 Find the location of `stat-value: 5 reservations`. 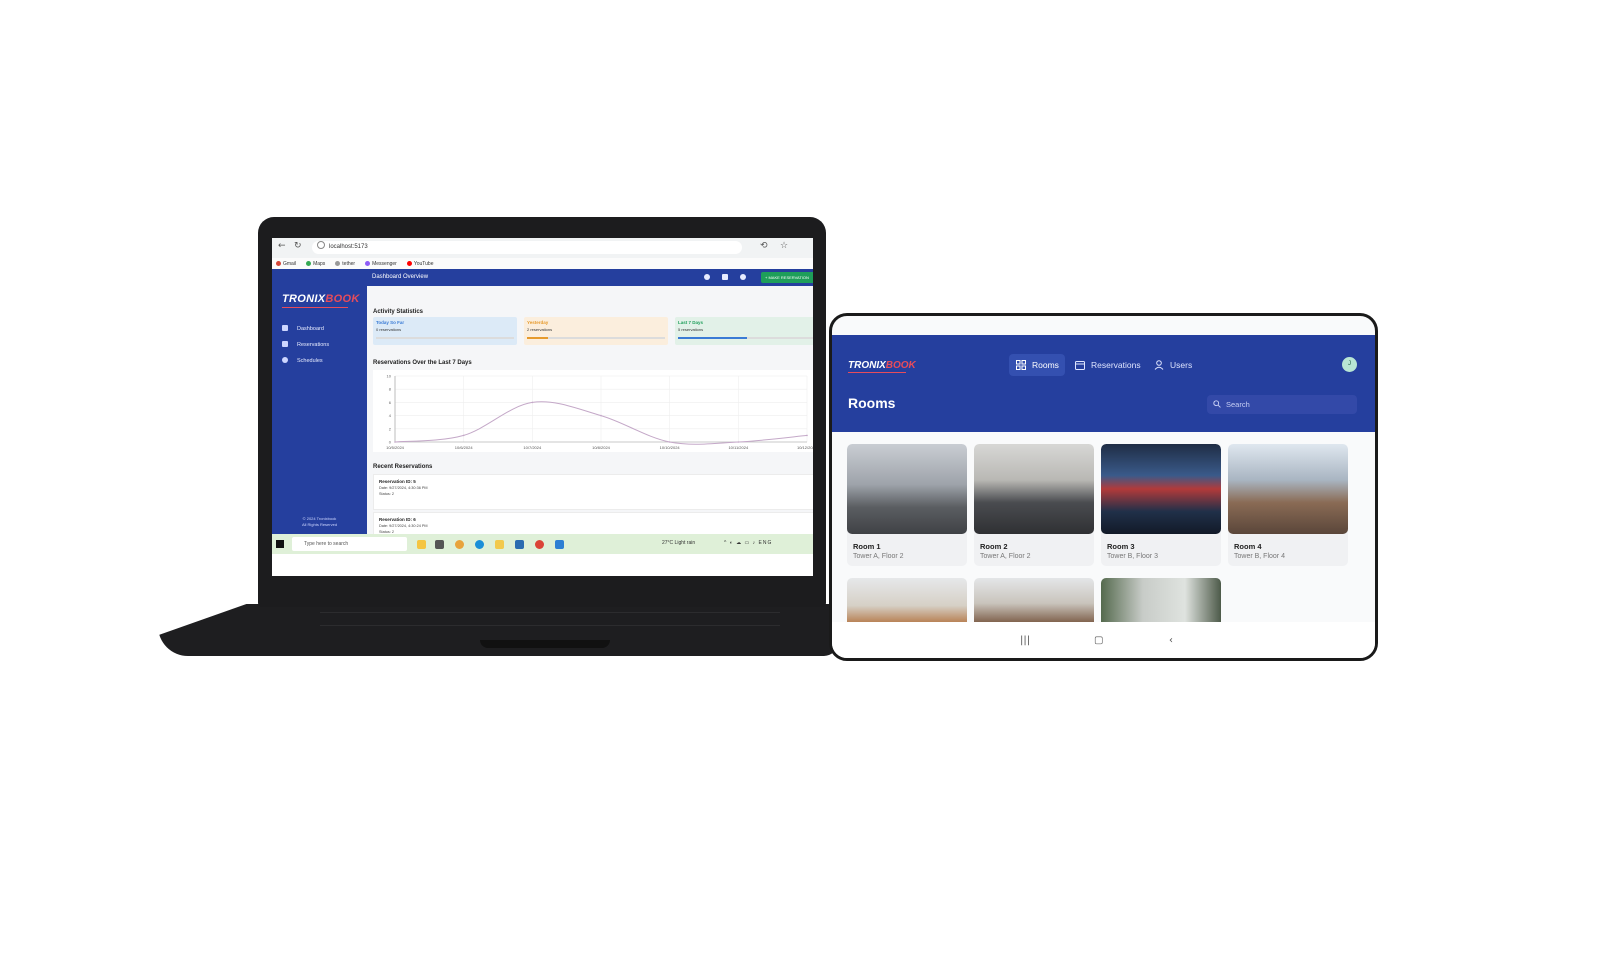

stat-value: 5 reservations is located at coordinates (691, 329).